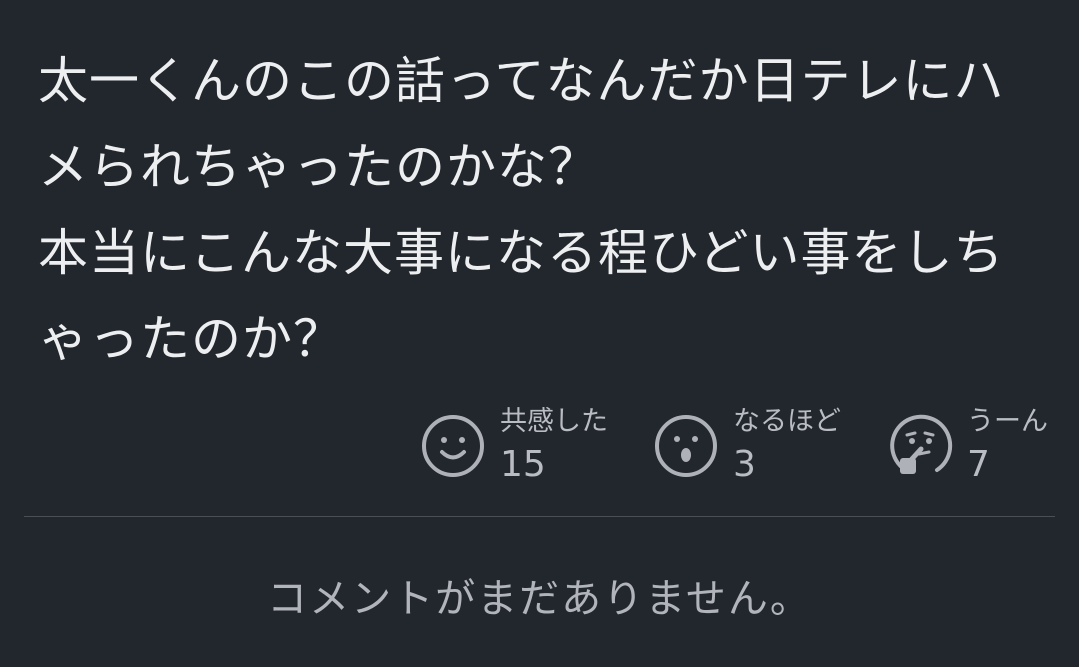  What do you see at coordinates (978, 464) in the screenshot?
I see `reaction-count: 7` at bounding box center [978, 464].